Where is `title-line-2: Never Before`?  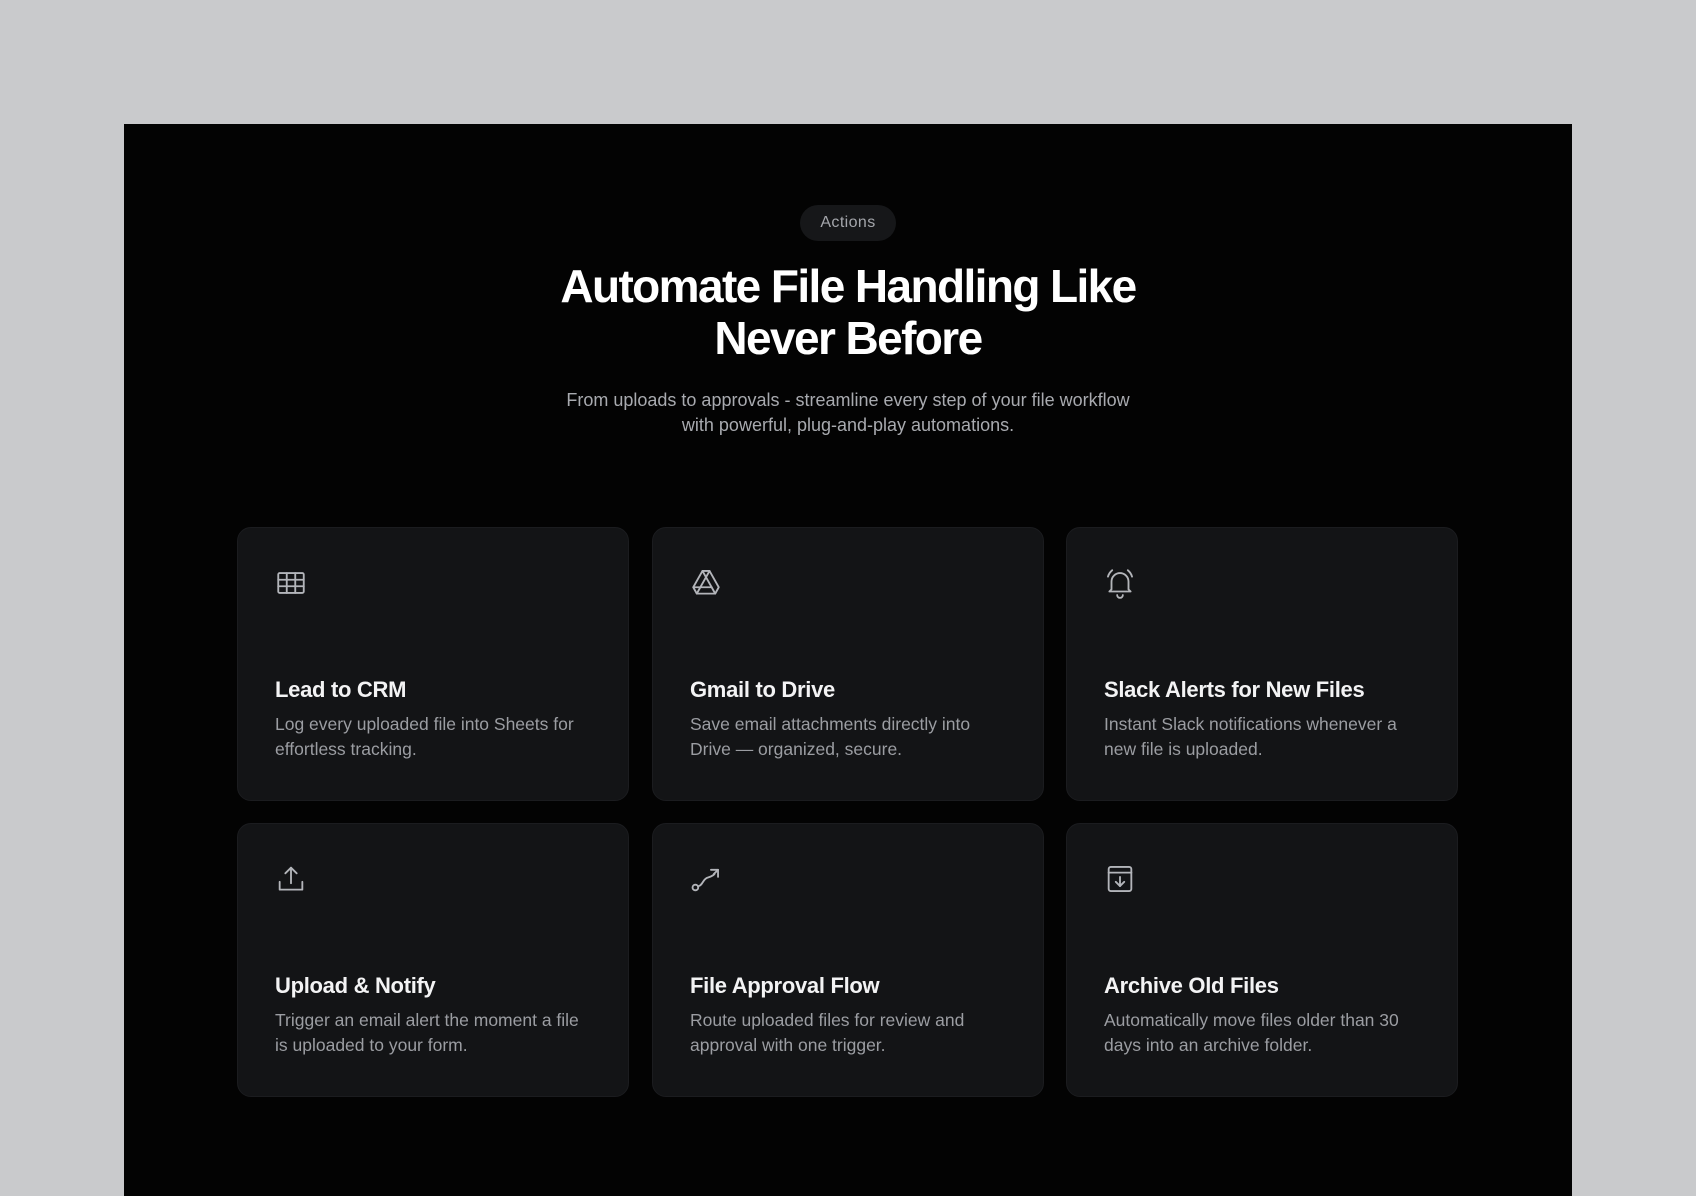
title-line-2: Never Before is located at coordinates (848, 338).